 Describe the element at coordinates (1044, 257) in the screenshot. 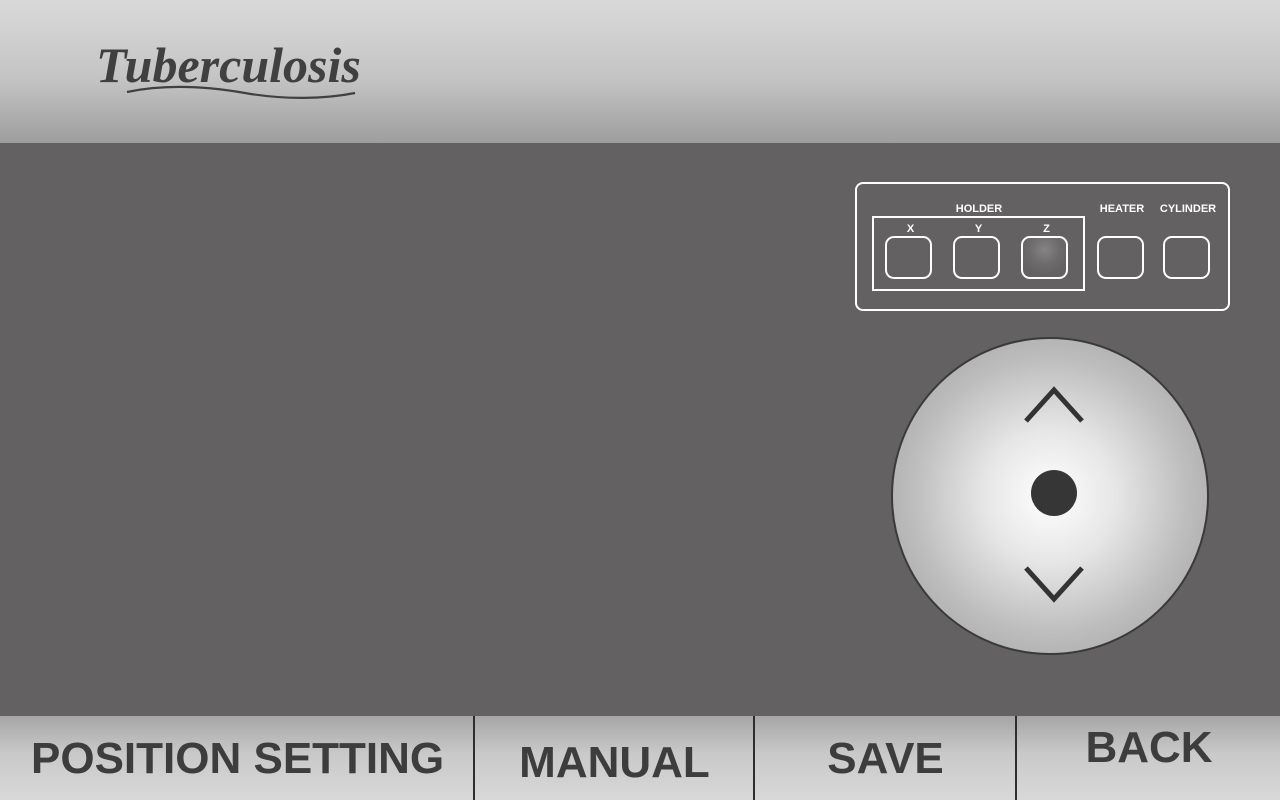

I see `axis-z-button` at that location.